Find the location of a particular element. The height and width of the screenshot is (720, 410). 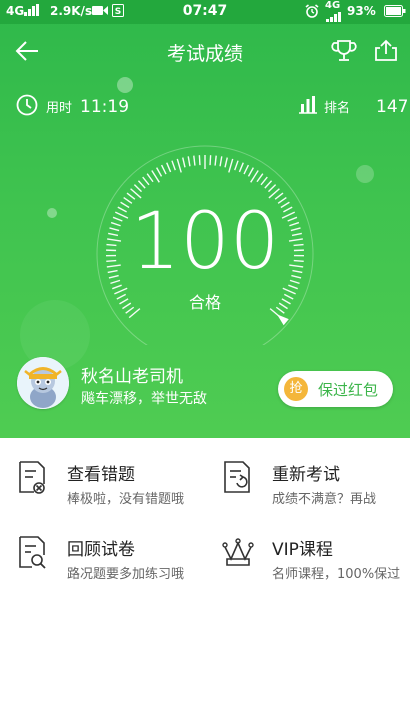

wrong-questions-icon is located at coordinates (32, 479).